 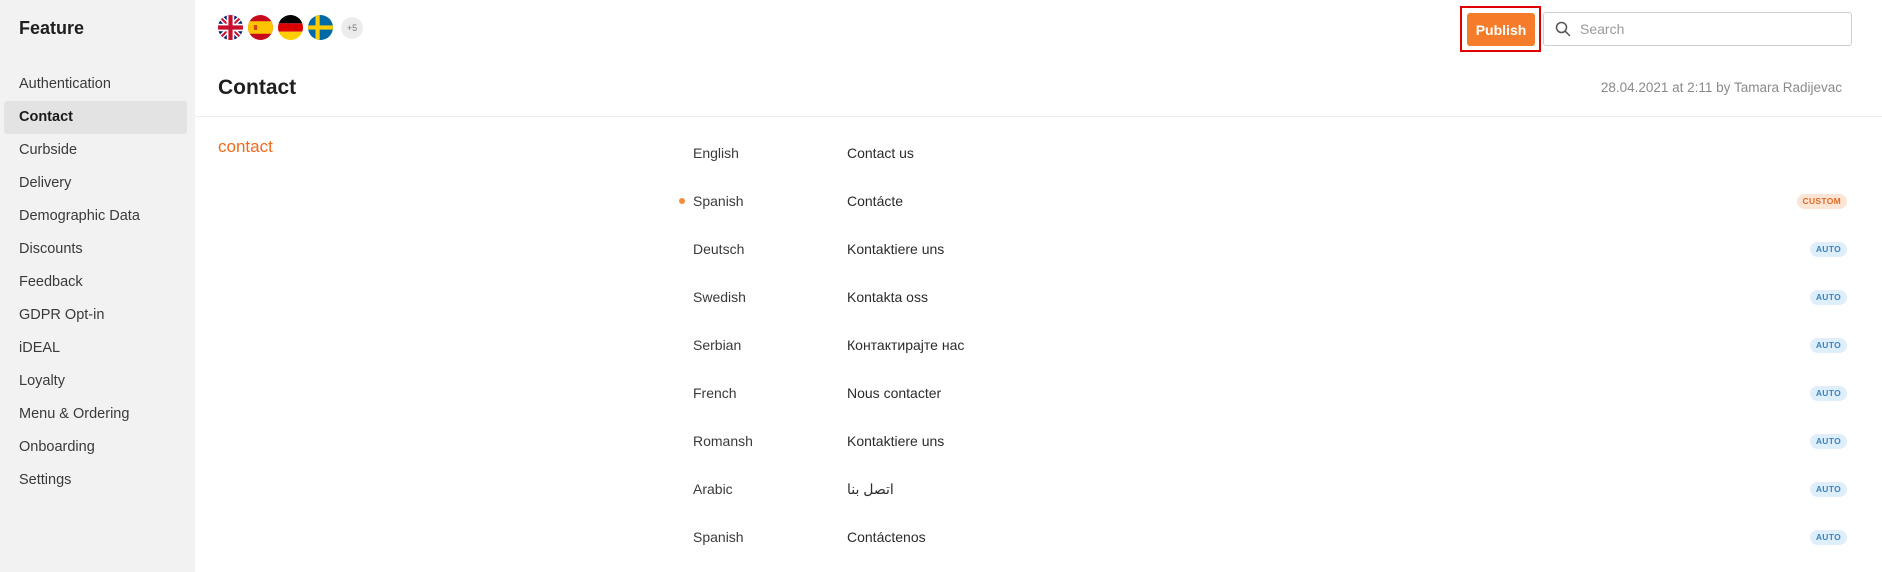 What do you see at coordinates (257, 87) in the screenshot?
I see `page-title: Contact` at bounding box center [257, 87].